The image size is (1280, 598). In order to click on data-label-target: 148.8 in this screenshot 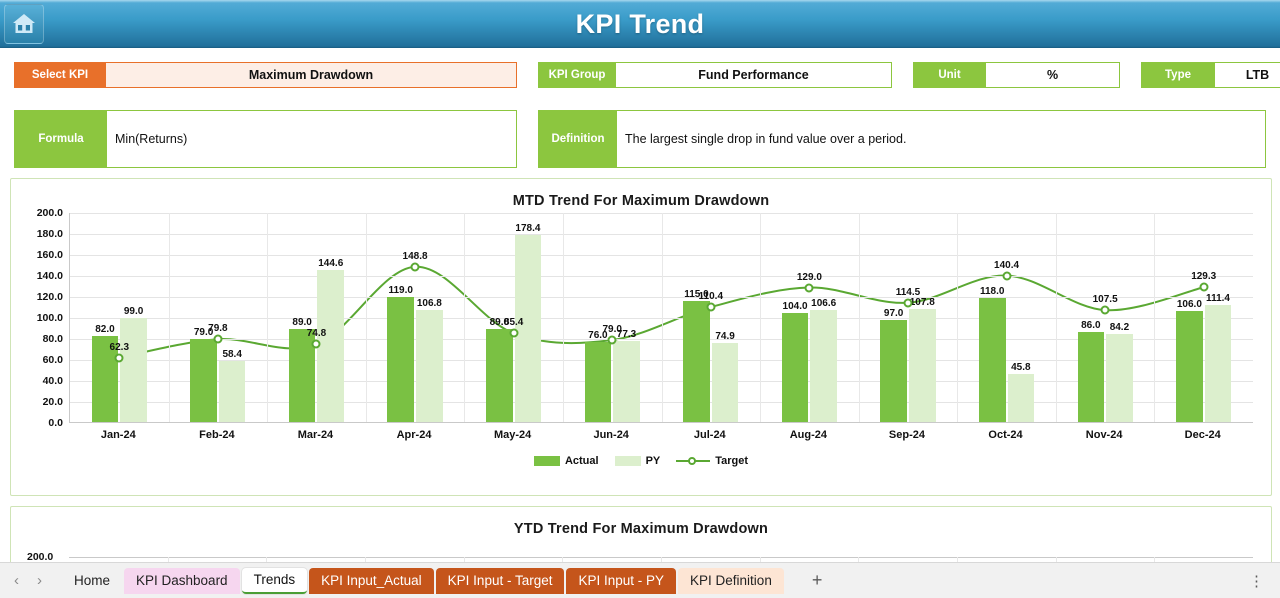, I will do `click(415, 256)`.